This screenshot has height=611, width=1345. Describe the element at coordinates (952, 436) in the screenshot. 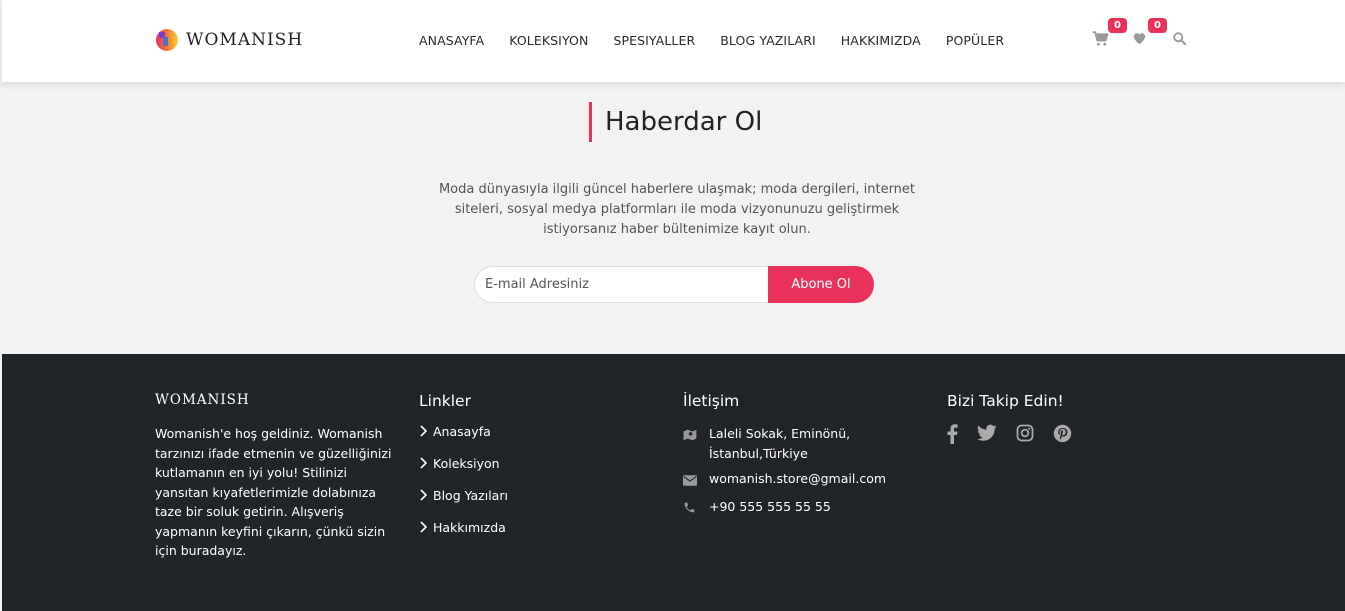

I see `facebook-icon` at that location.